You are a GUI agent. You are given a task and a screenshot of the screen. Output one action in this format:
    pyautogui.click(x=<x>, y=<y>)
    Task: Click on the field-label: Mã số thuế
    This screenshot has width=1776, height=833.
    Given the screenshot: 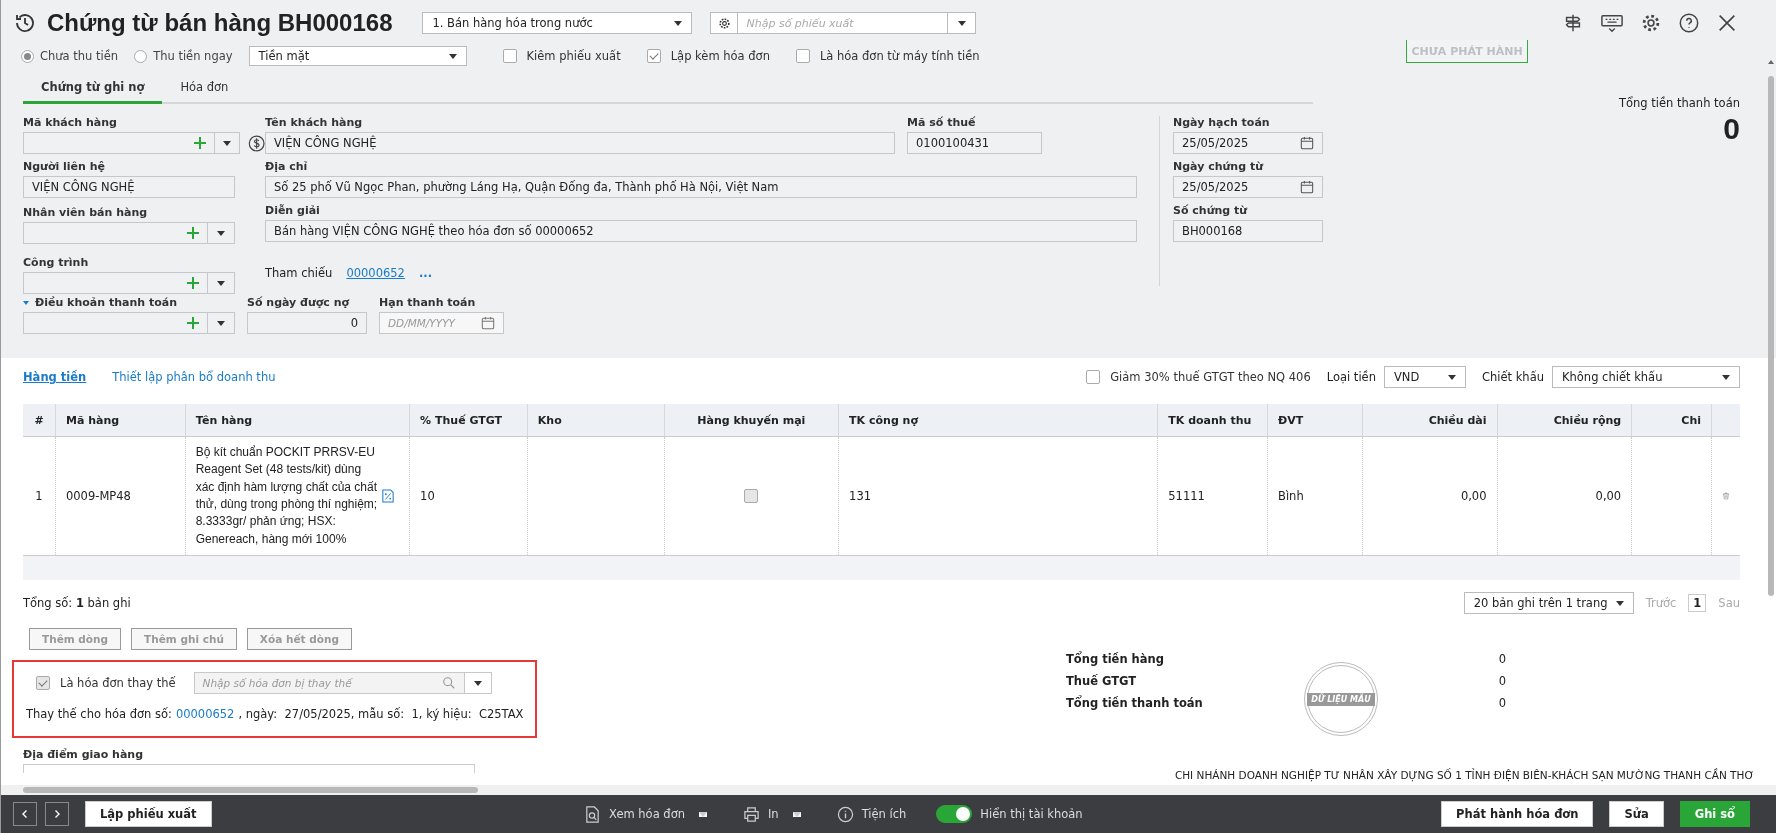 What is the action you would take?
    pyautogui.click(x=942, y=122)
    